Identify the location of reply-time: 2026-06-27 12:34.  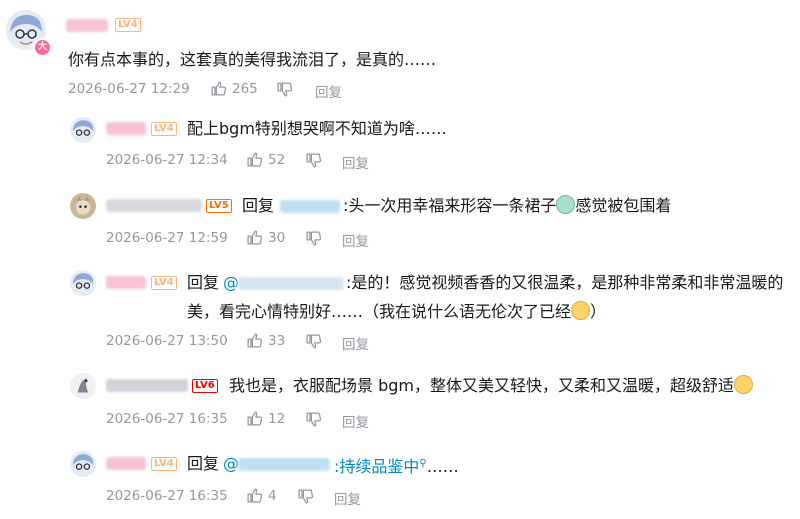
(167, 160).